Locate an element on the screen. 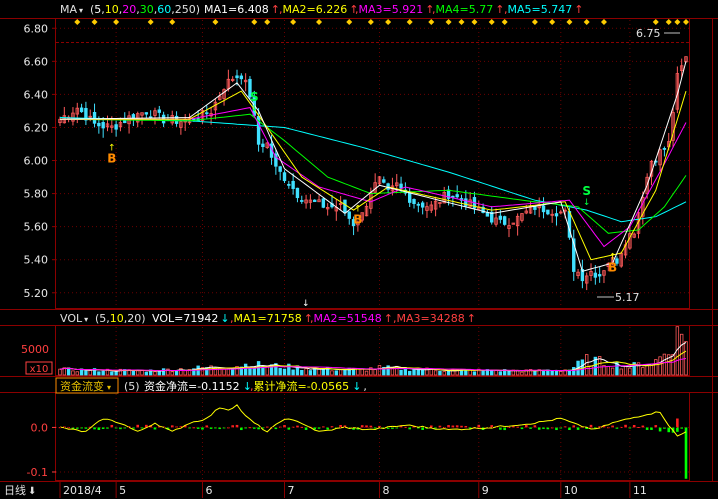 The width and height of the screenshot is (718, 499). drag-handle-icon: ↓ is located at coordinates (306, 304).